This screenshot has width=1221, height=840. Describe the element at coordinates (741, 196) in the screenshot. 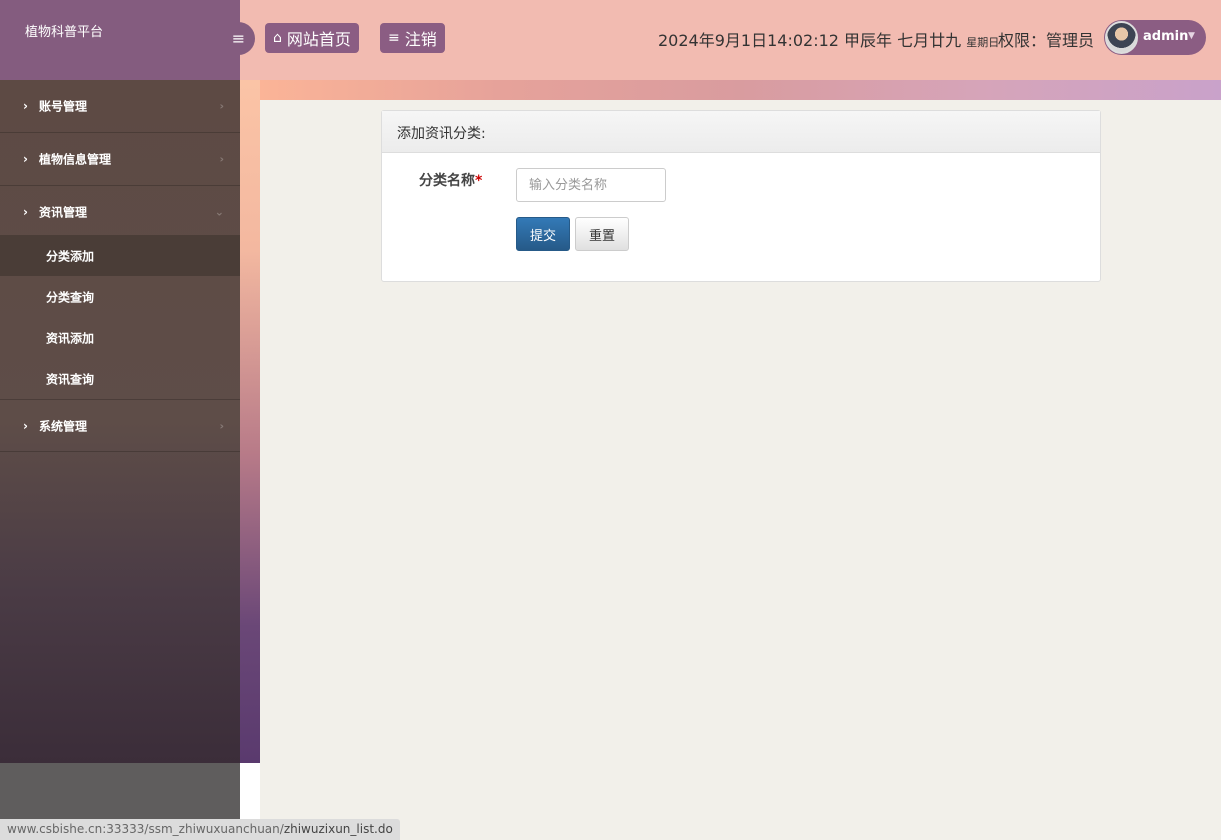

I see `category-form-panel: 添加资讯分类: 分类名称* 提交 重置` at that location.